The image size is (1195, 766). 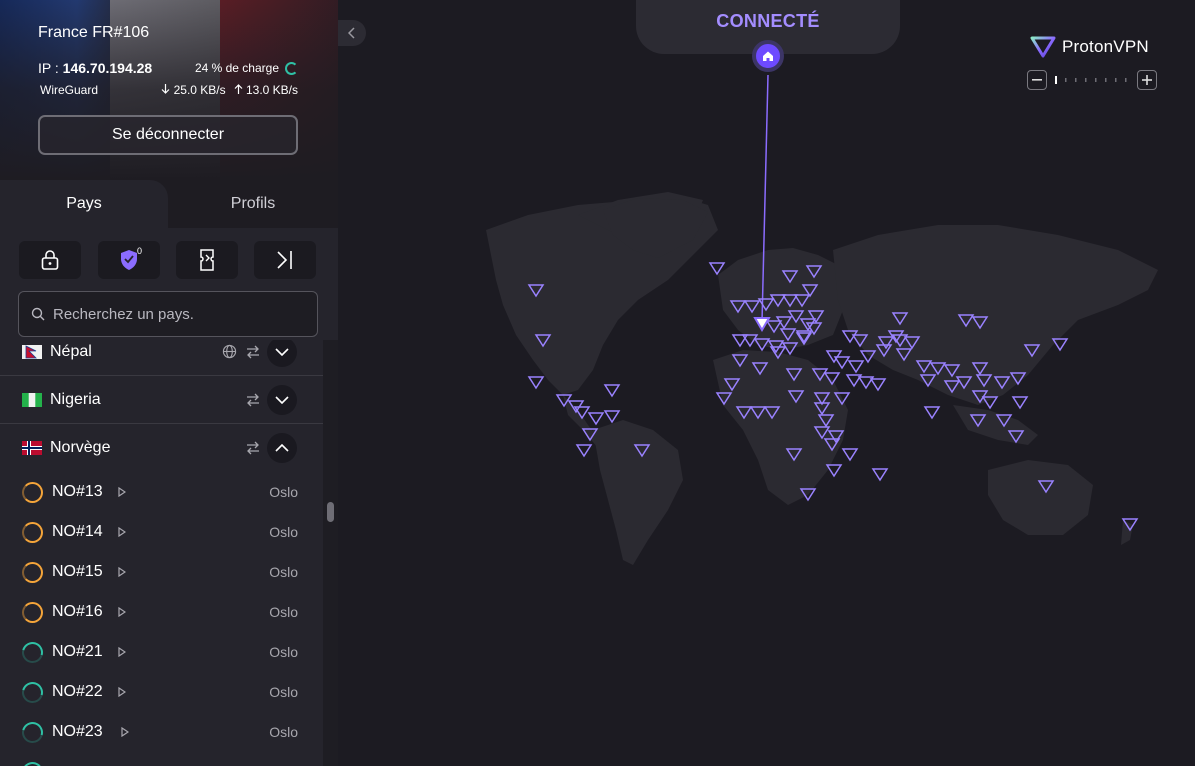 What do you see at coordinates (199, 90) in the screenshot?
I see `download-speed-value: 25.0 KB/s` at bounding box center [199, 90].